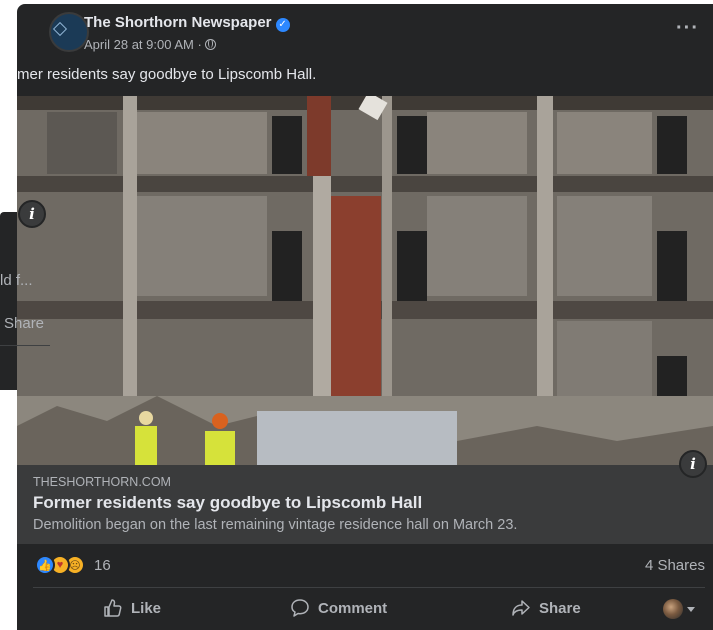 This screenshot has width=713, height=630. I want to click on background-share-button: Share, so click(24, 323).